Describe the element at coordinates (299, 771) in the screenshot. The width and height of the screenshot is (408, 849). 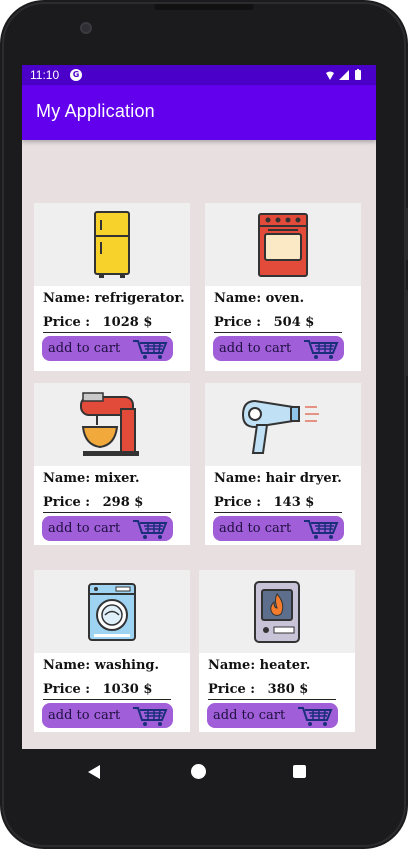
I see `recents-icon` at that location.